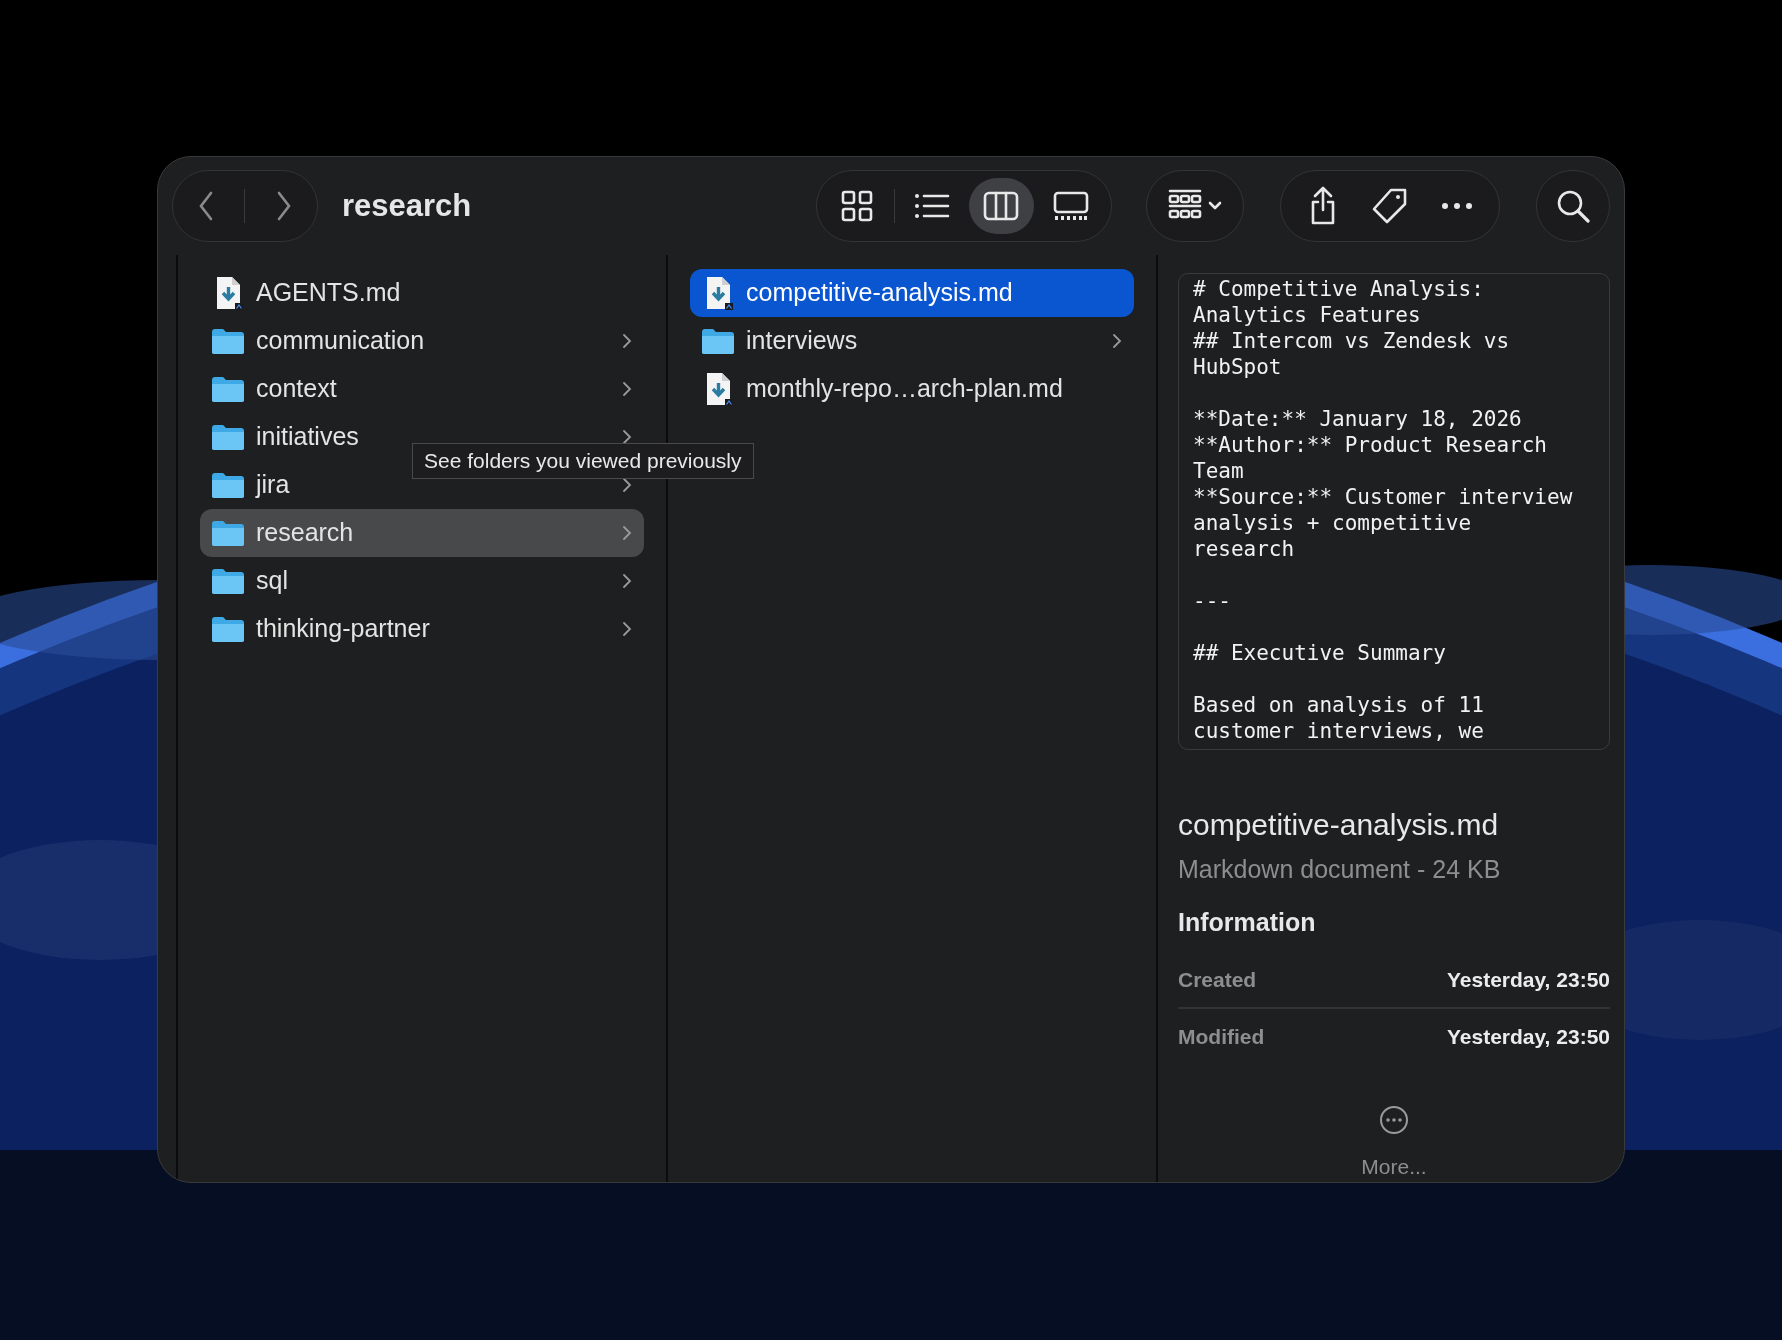 The height and width of the screenshot is (1340, 1782). Describe the element at coordinates (912, 340) in the screenshot. I see `folder-item: interviews` at that location.